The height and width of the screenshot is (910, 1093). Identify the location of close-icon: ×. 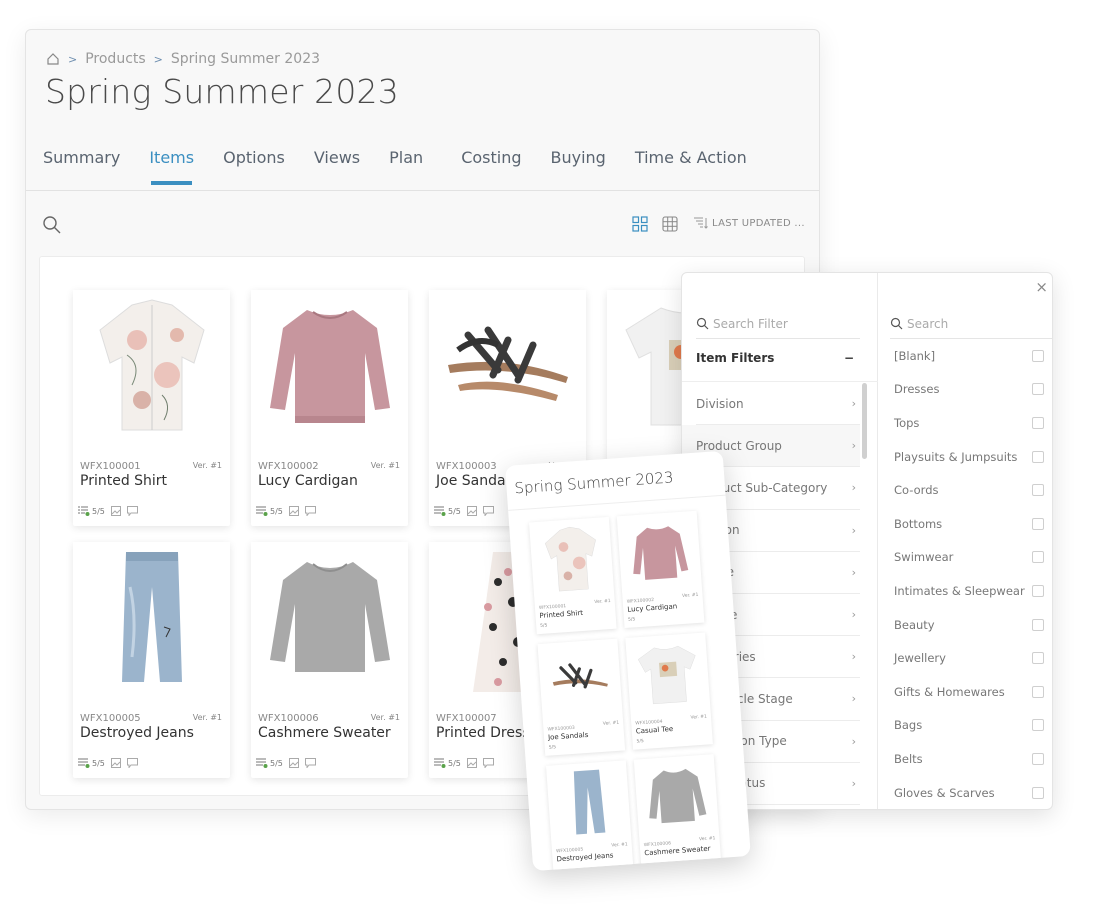
(1041, 287).